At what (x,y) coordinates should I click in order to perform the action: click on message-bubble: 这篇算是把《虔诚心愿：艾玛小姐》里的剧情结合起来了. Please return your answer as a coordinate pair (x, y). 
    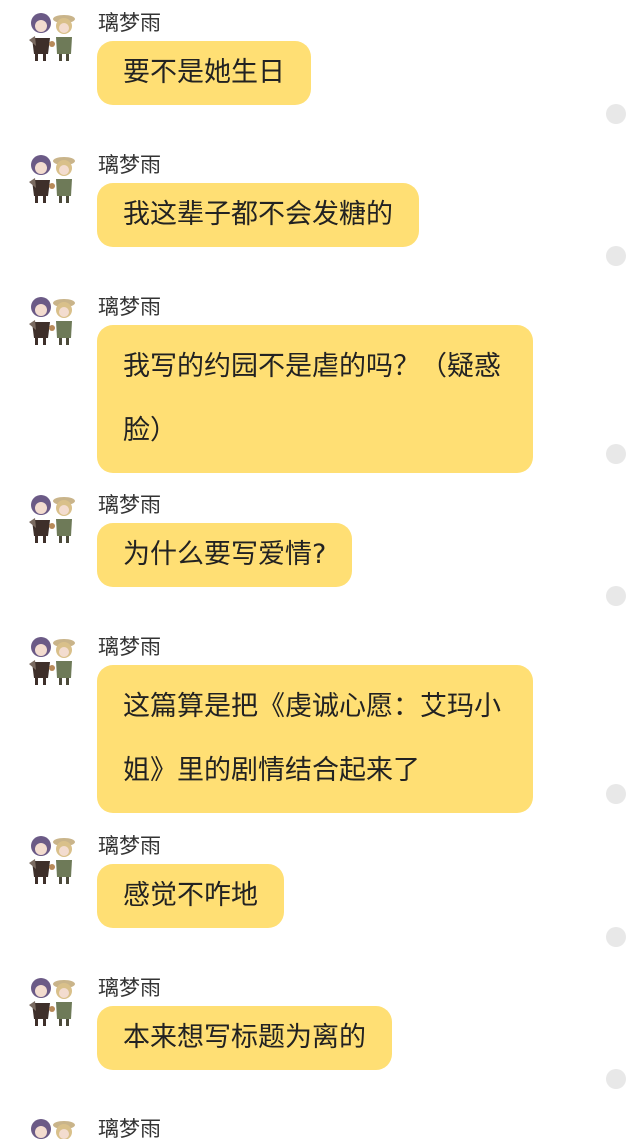
    Looking at the image, I should click on (315, 739).